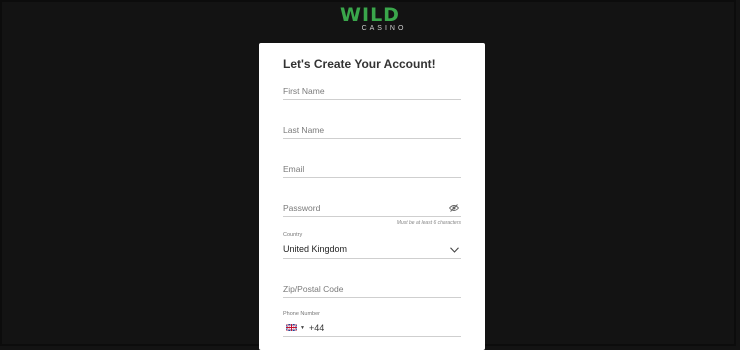  Describe the element at coordinates (304, 91) in the screenshot. I see `first-name-placeholder: First Name` at that location.